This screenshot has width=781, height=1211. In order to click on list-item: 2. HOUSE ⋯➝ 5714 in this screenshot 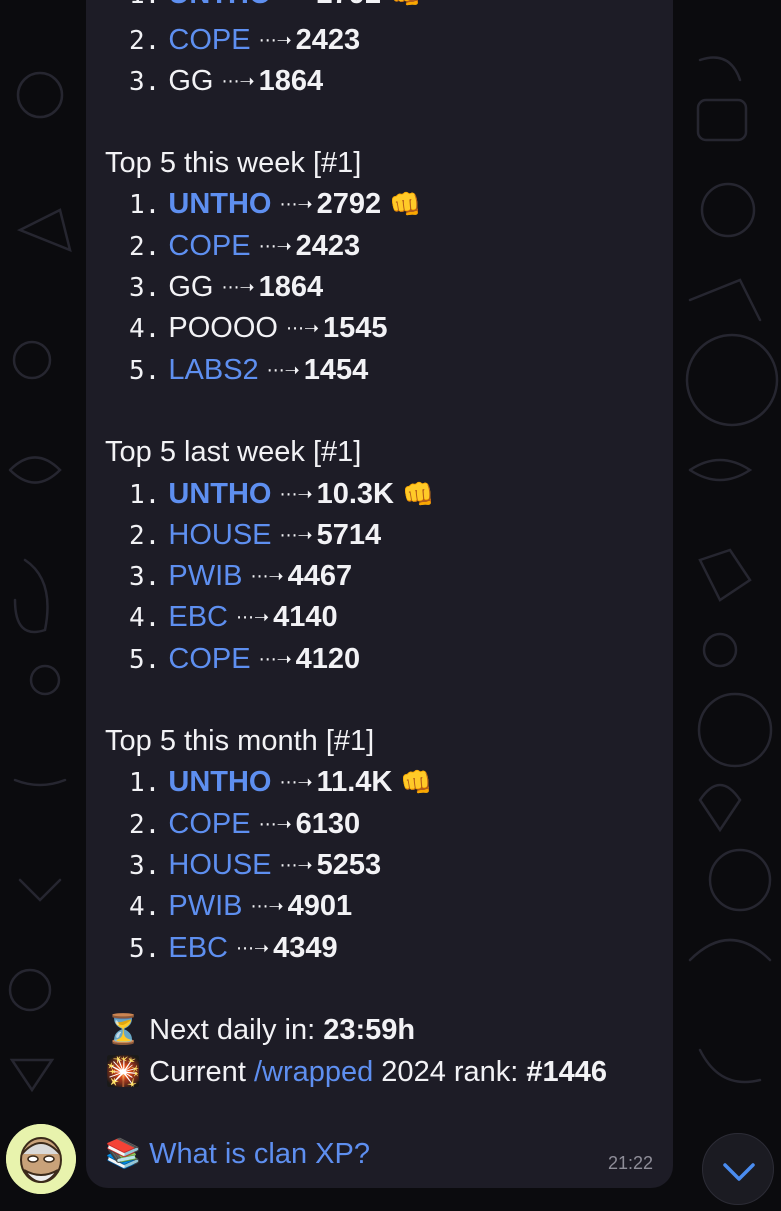, I will do `click(255, 535)`.